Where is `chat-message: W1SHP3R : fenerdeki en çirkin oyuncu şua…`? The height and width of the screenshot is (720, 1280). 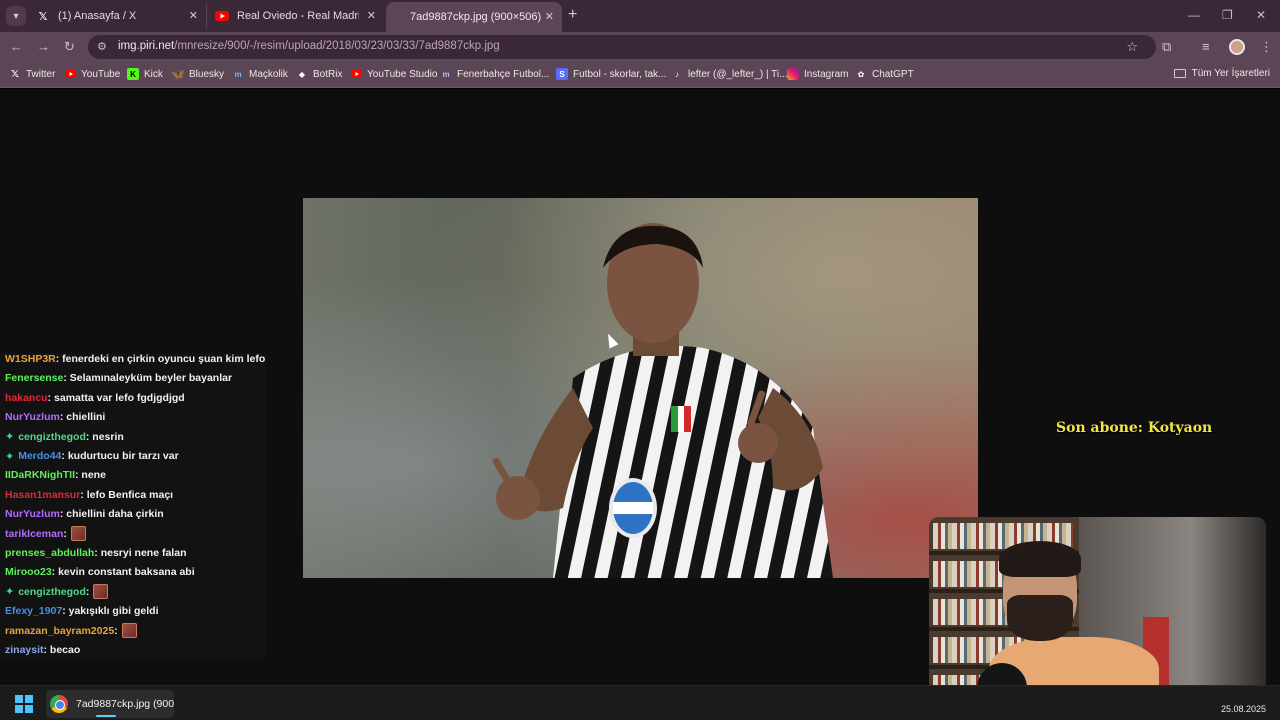
chat-message: W1SHP3R : fenerdeki en çirkin oyuncu şua… is located at coordinates (135, 360).